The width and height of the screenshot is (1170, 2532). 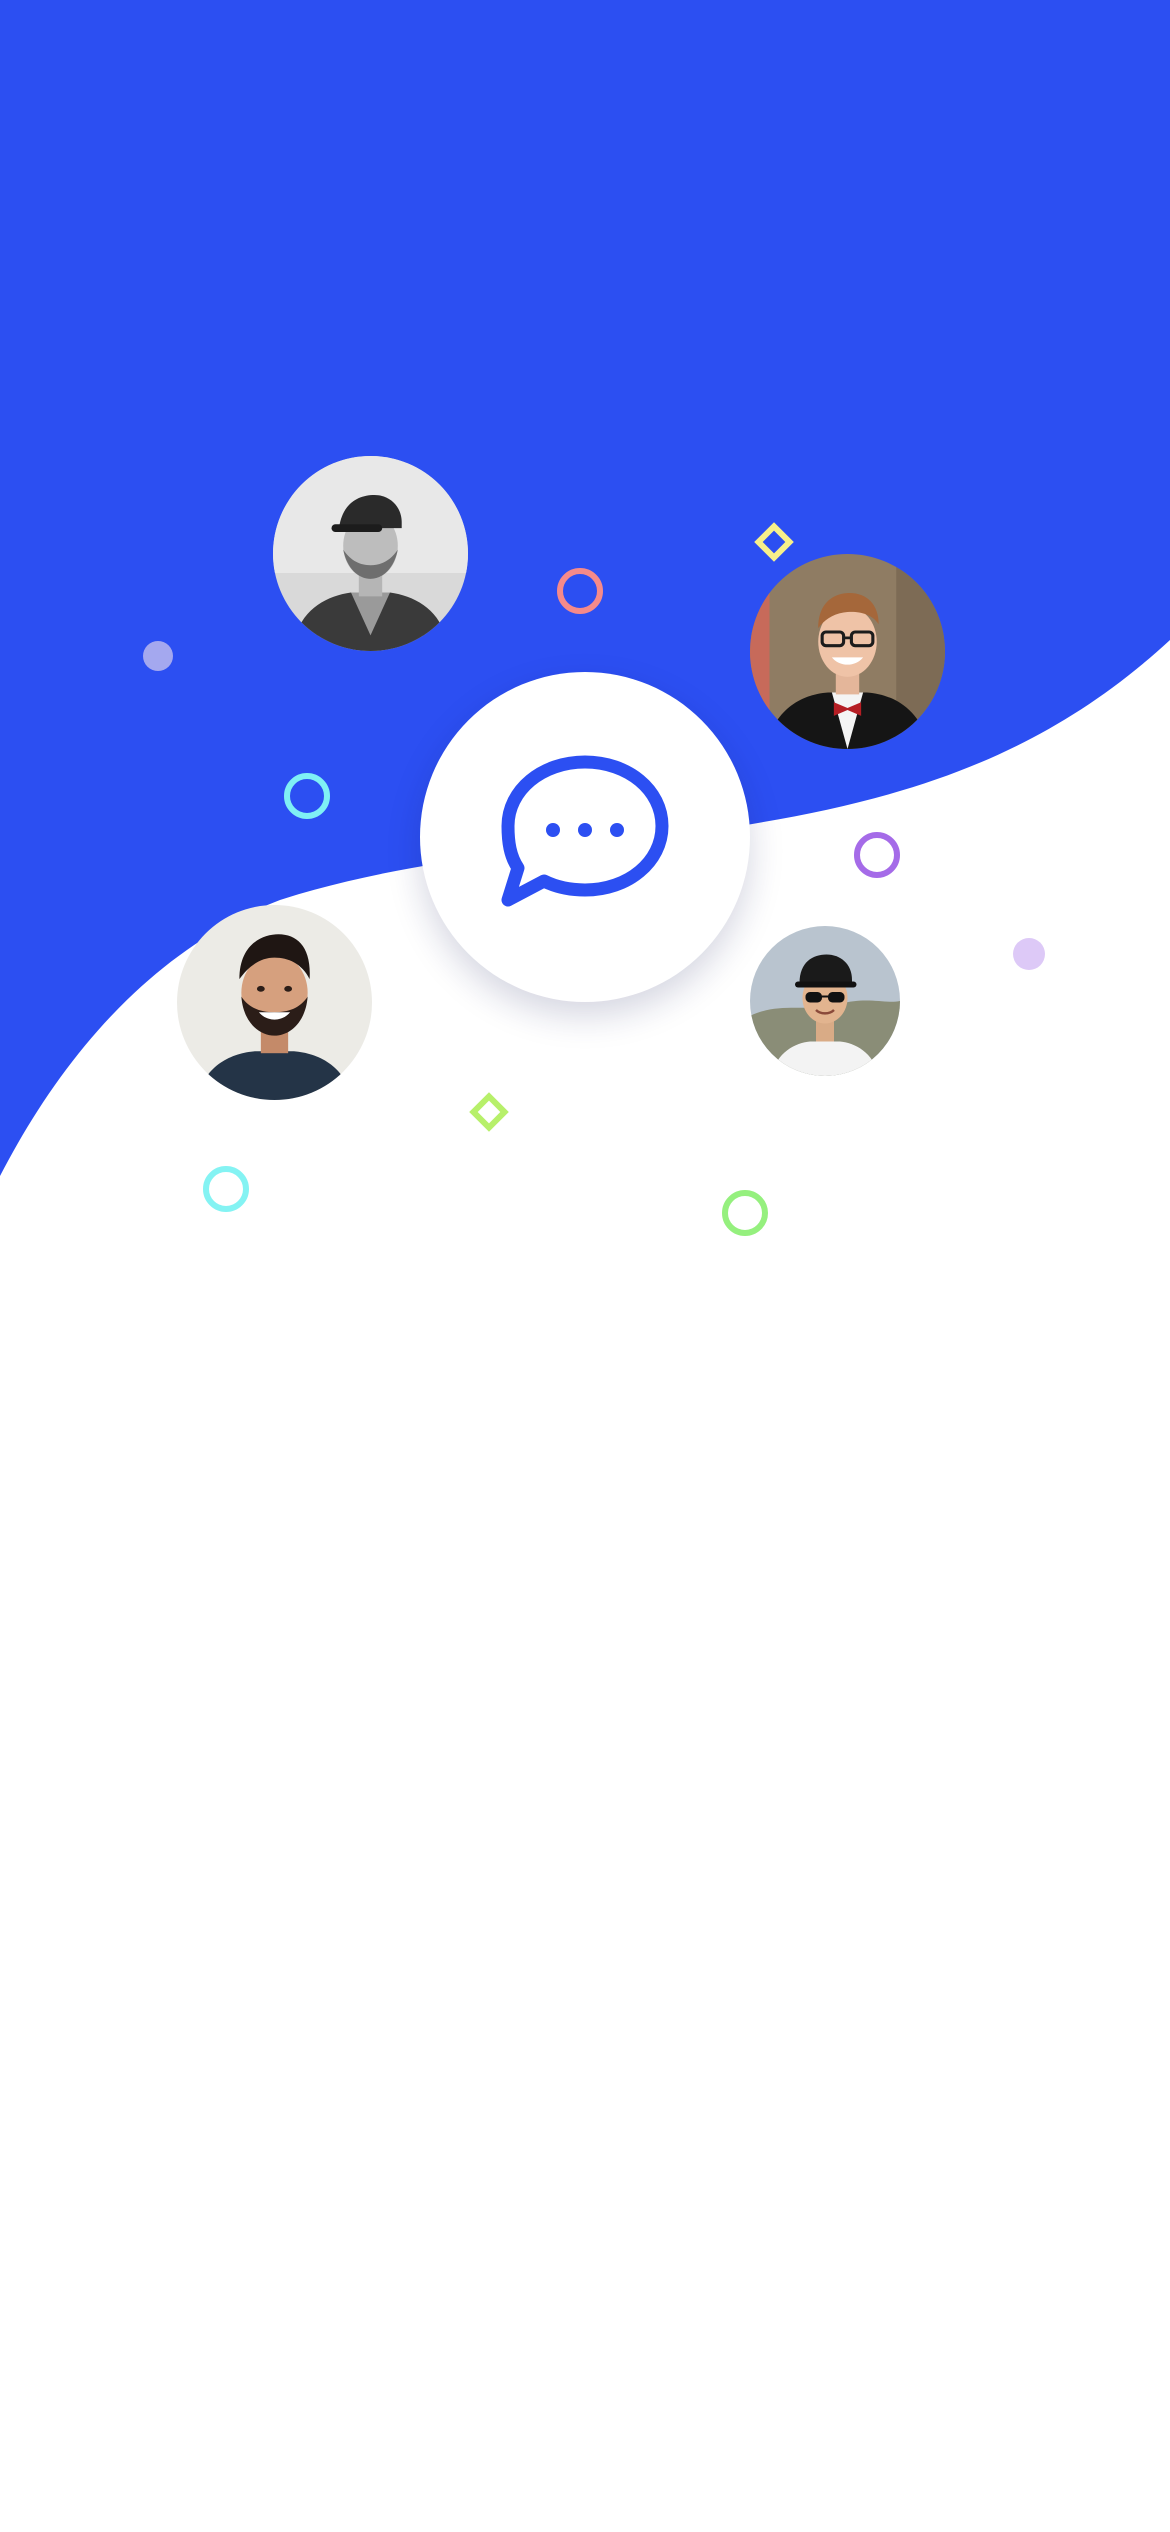 I want to click on chat-bubble-ellipsis-icon, so click(x=585, y=831).